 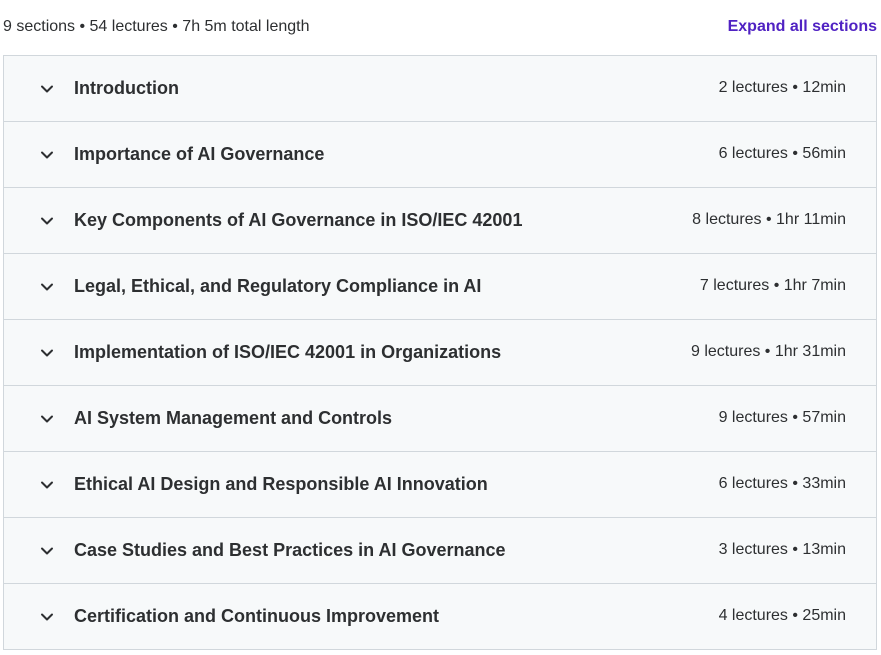 I want to click on section-meta: 8 lectures • 1hr 11min, so click(x=769, y=219).